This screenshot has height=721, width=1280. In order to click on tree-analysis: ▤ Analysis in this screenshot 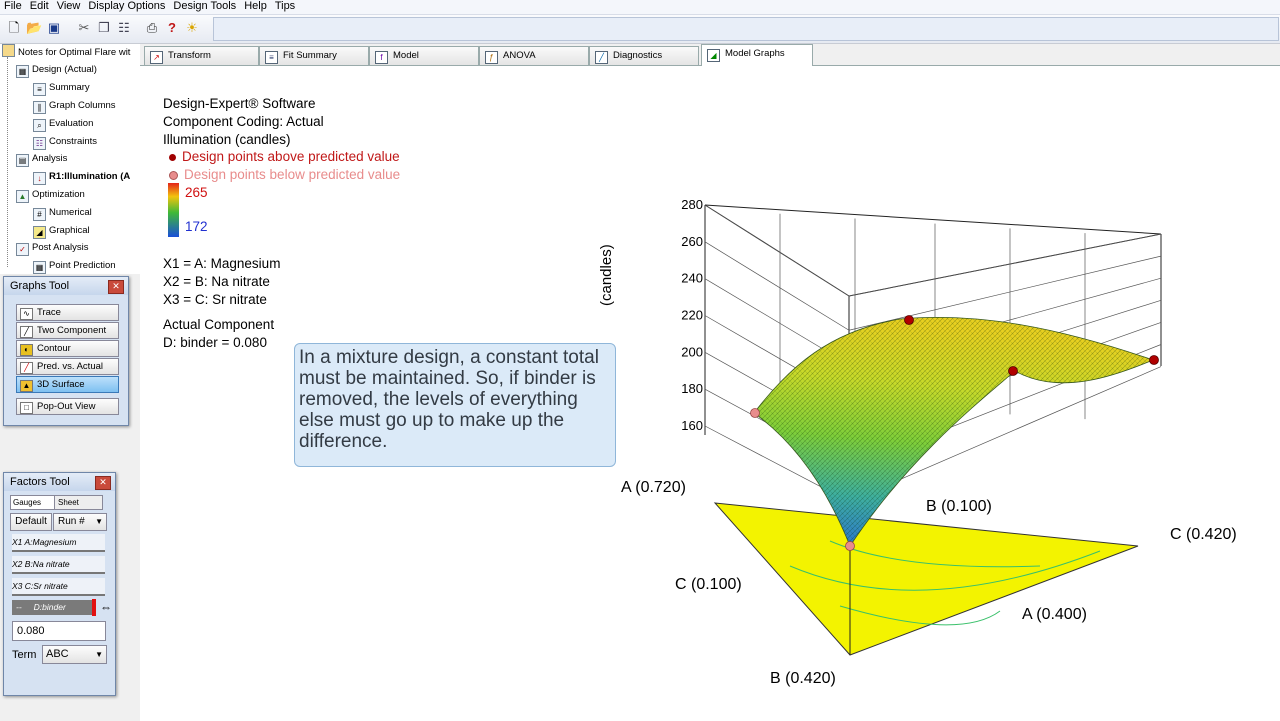, I will do `click(41, 159)`.